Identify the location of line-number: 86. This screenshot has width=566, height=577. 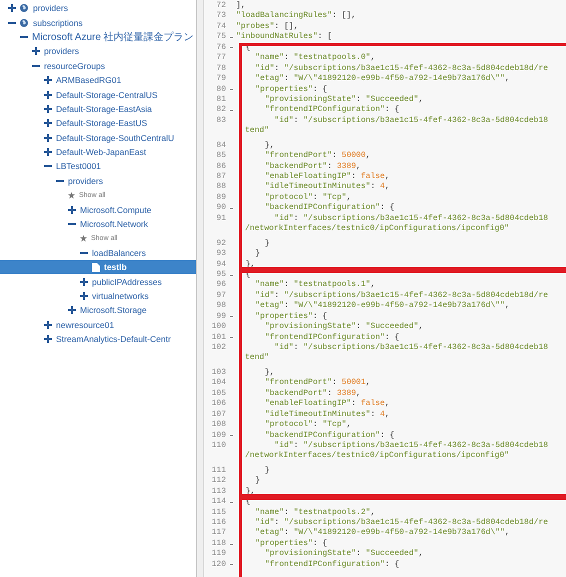
(220, 167).